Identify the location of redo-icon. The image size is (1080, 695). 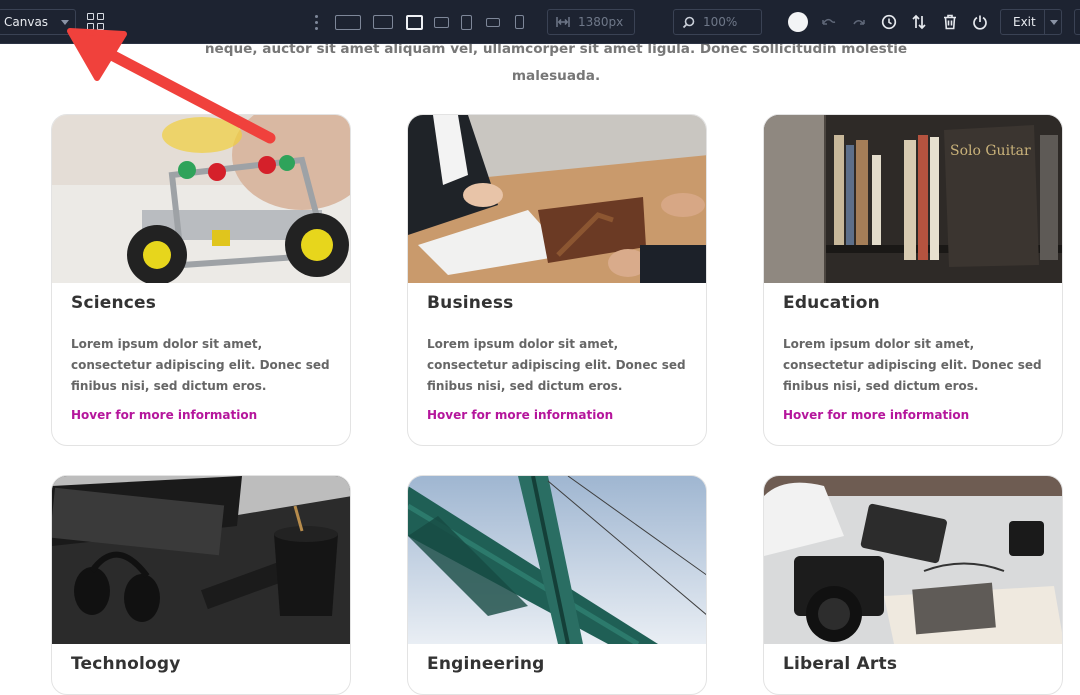
(859, 22).